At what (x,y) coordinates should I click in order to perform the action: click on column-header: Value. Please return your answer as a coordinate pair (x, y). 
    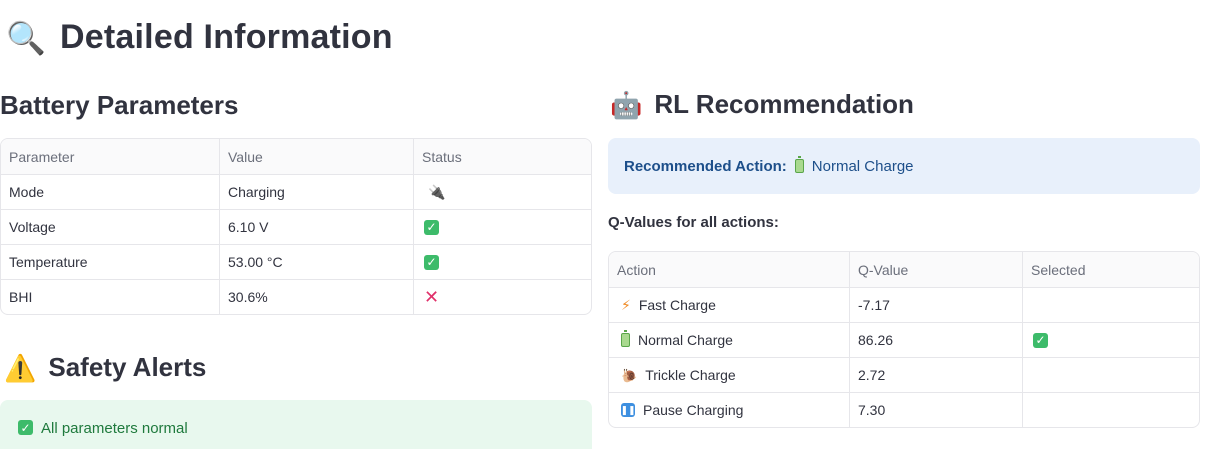
    Looking at the image, I should click on (316, 156).